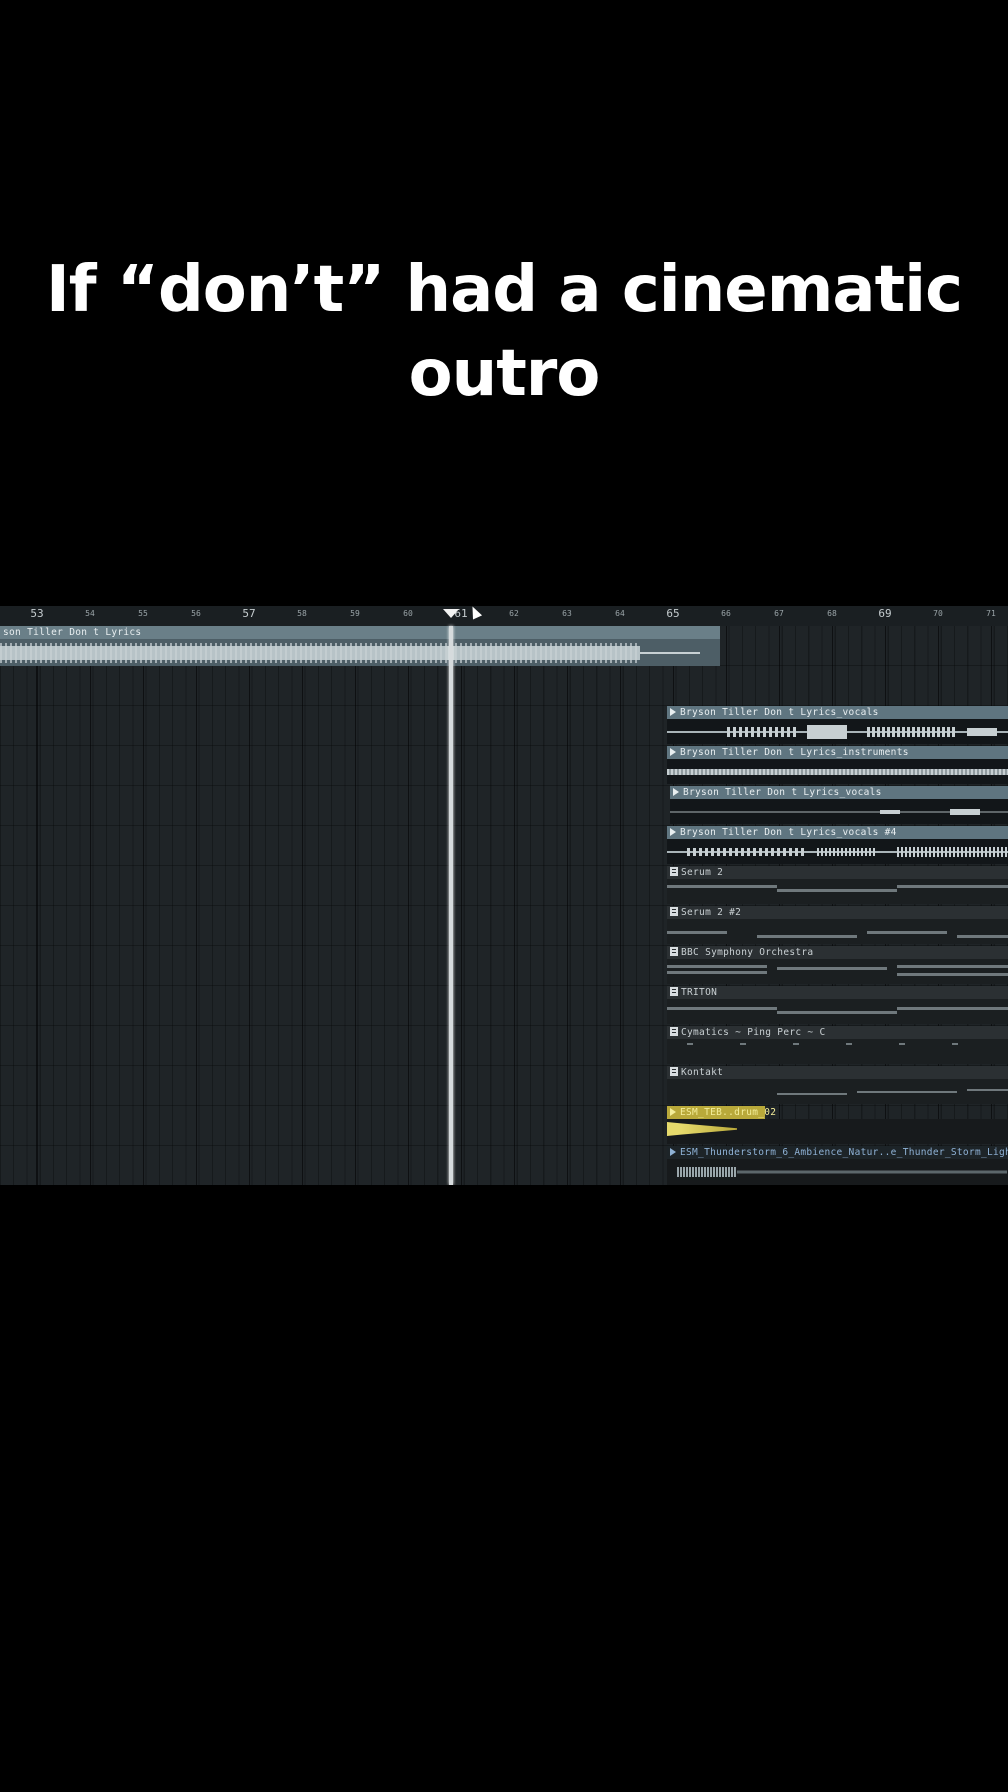  What do you see at coordinates (514, 613) in the screenshot?
I see `bar-label: 62` at bounding box center [514, 613].